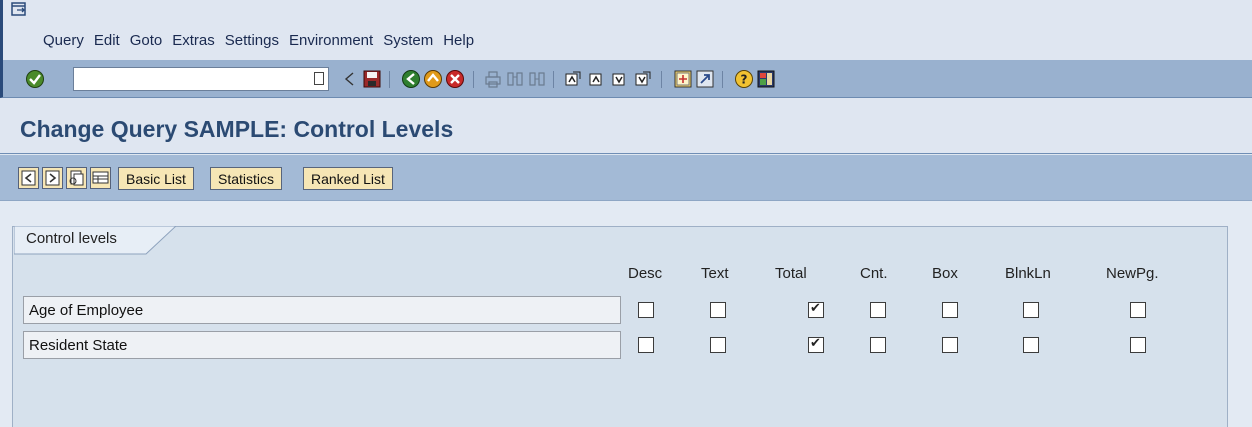  Describe the element at coordinates (156, 178) in the screenshot. I see `basic-list-button: Basic List` at that location.